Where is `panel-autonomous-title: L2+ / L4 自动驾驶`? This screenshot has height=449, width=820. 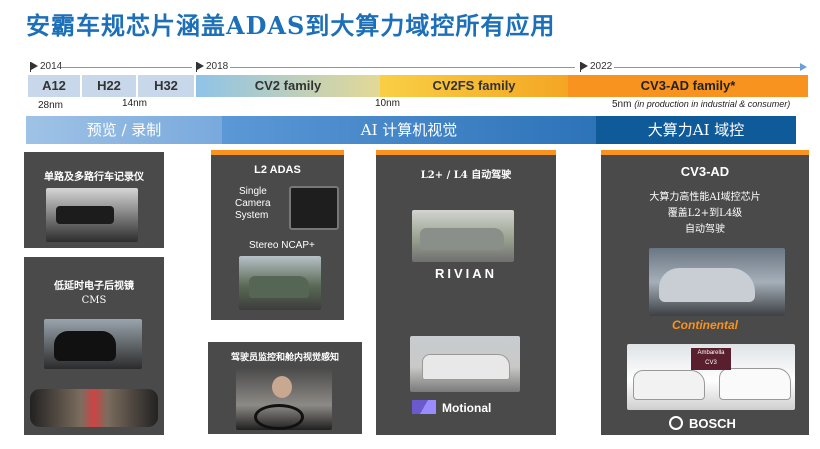 panel-autonomous-title: L2+ / L4 自动驾驶 is located at coordinates (466, 175).